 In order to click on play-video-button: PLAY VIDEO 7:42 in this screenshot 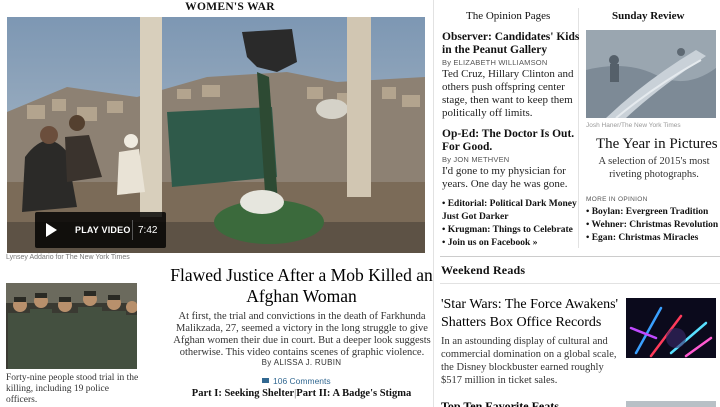, I will do `click(100, 230)`.